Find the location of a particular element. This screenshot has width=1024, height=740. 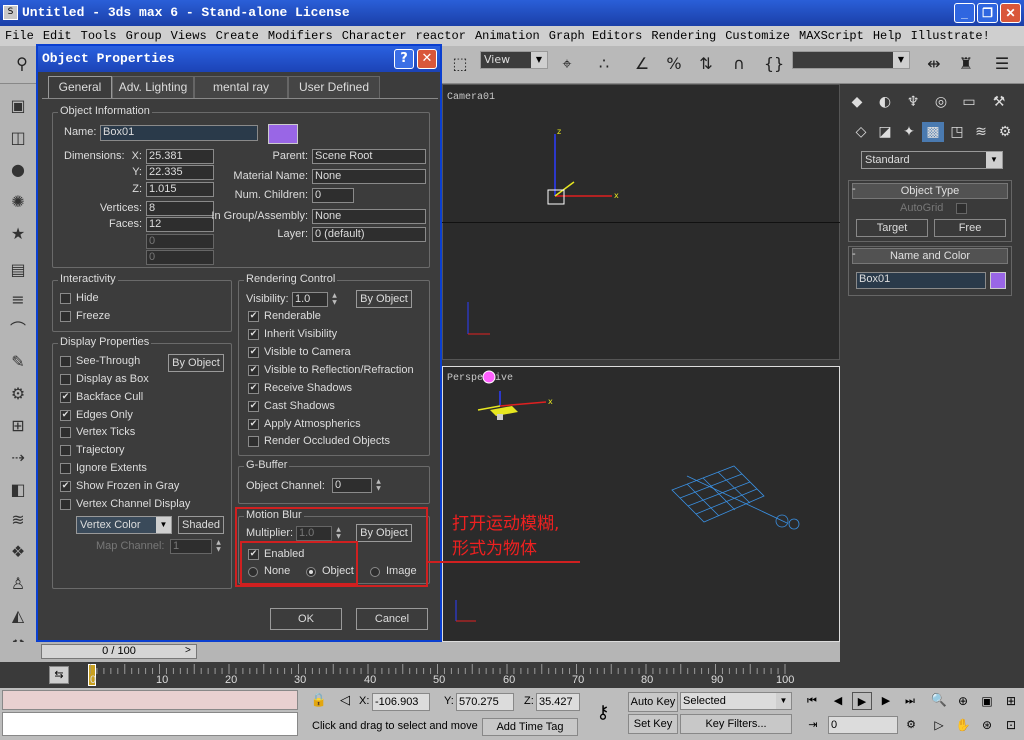

box-icon: ▣ is located at coordinates (18, 106).